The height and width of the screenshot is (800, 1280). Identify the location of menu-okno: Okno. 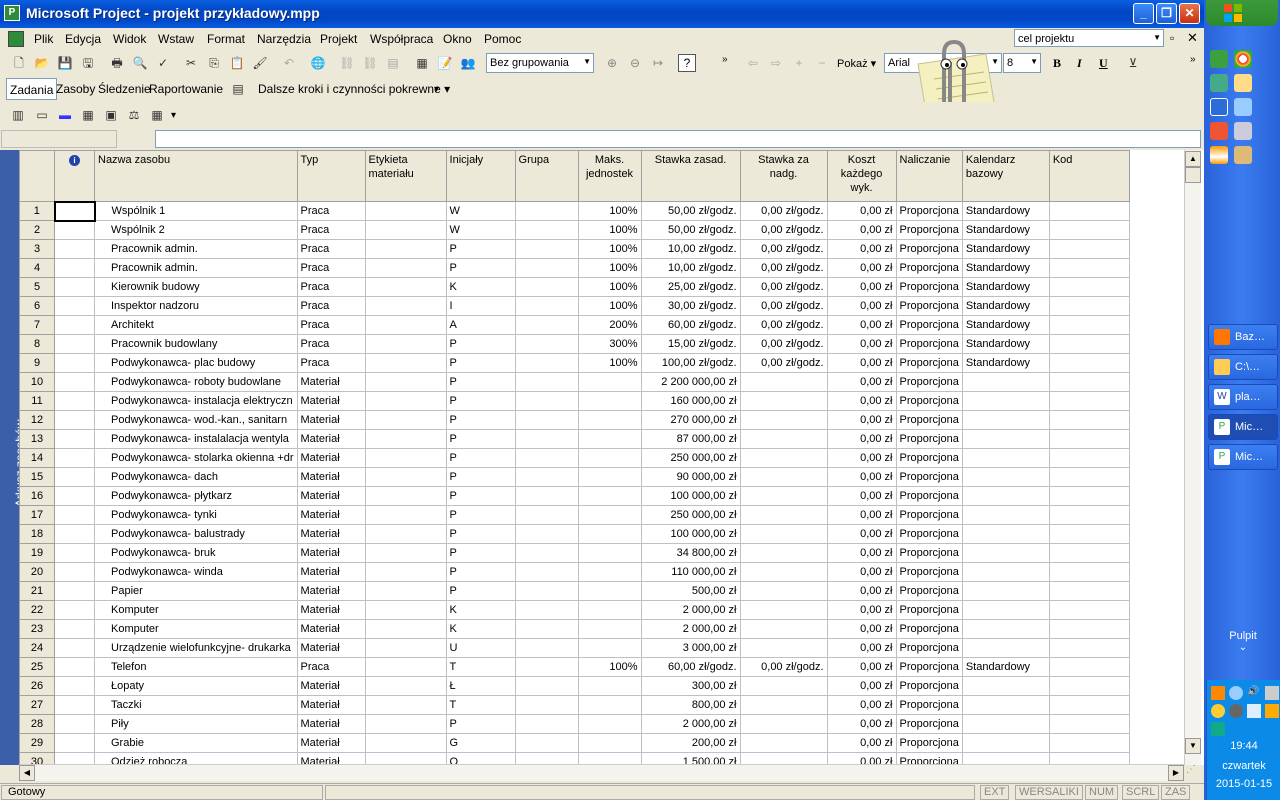
(457, 39).